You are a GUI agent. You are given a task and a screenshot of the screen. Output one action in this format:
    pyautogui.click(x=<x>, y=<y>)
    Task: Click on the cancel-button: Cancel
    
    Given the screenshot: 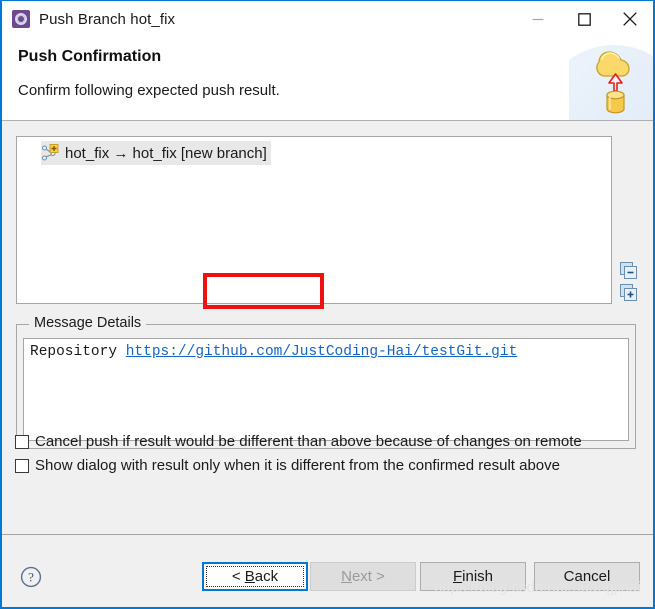 What is the action you would take?
    pyautogui.click(x=587, y=576)
    